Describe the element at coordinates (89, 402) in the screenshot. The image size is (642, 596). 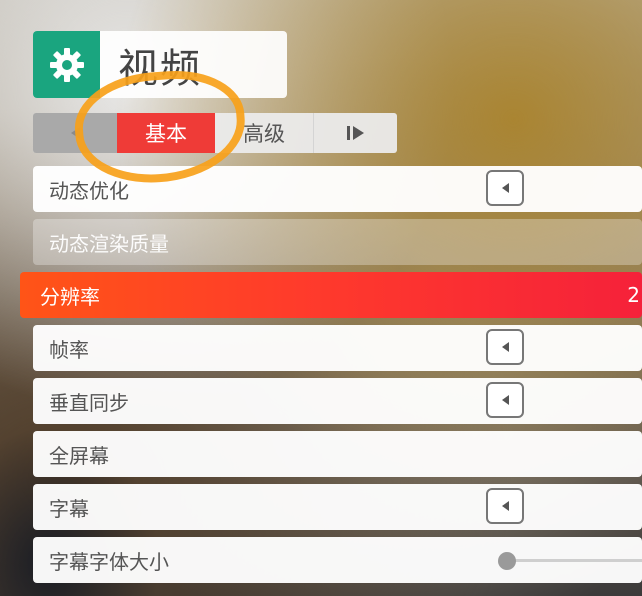
I see `setting-label: 垂直同步` at that location.